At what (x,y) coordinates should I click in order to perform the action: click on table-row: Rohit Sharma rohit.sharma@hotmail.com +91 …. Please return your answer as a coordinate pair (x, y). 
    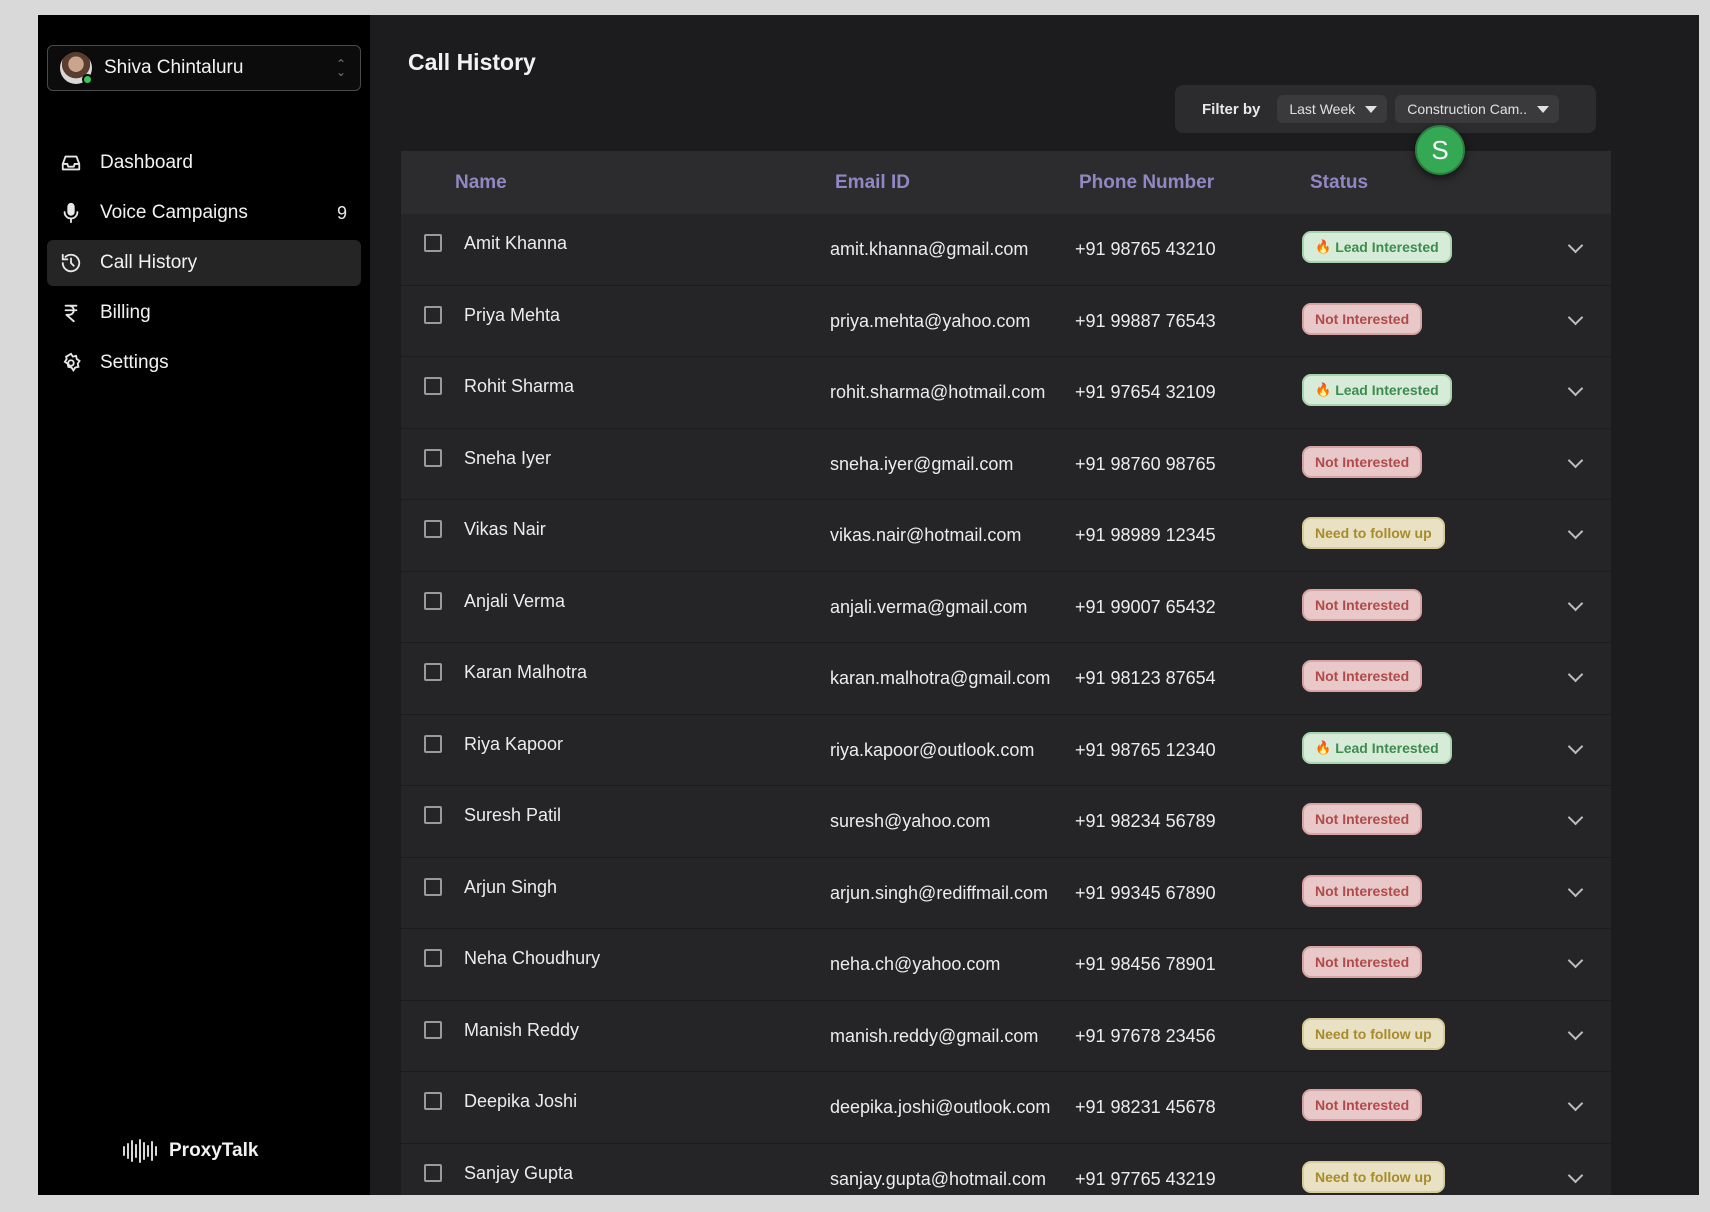
    Looking at the image, I should click on (1006, 393).